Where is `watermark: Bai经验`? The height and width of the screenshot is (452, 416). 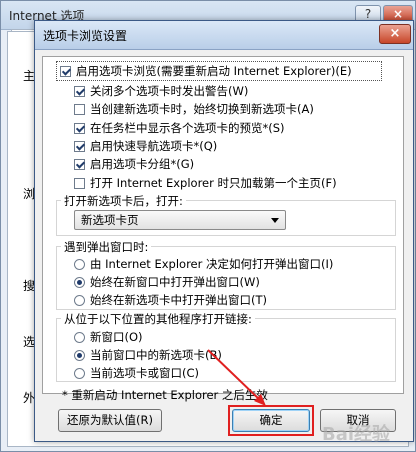
watermark: Bai经验 is located at coordinates (356, 434).